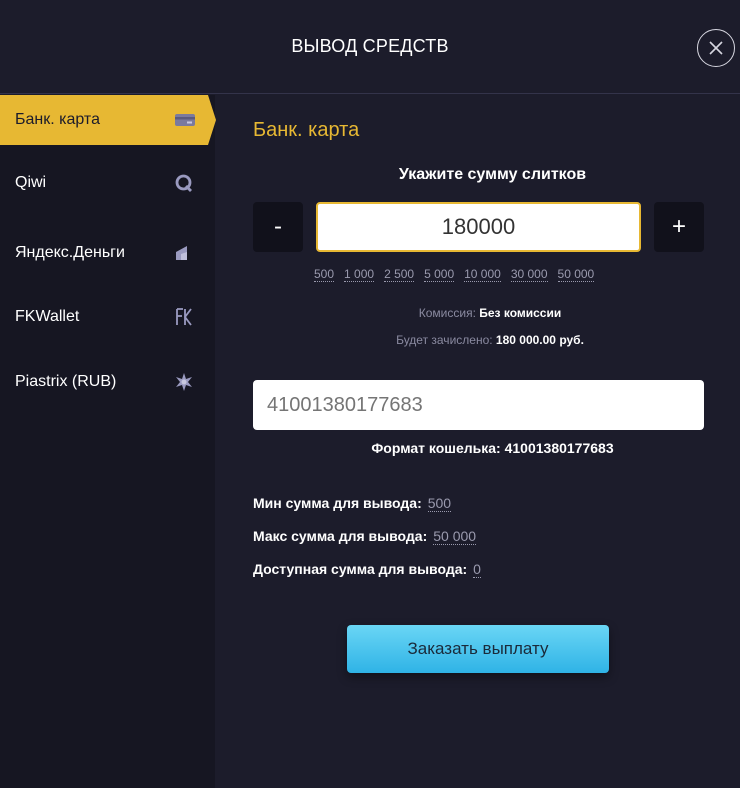  Describe the element at coordinates (444, 340) in the screenshot. I see `credited-label: Будет зачислено:` at that location.